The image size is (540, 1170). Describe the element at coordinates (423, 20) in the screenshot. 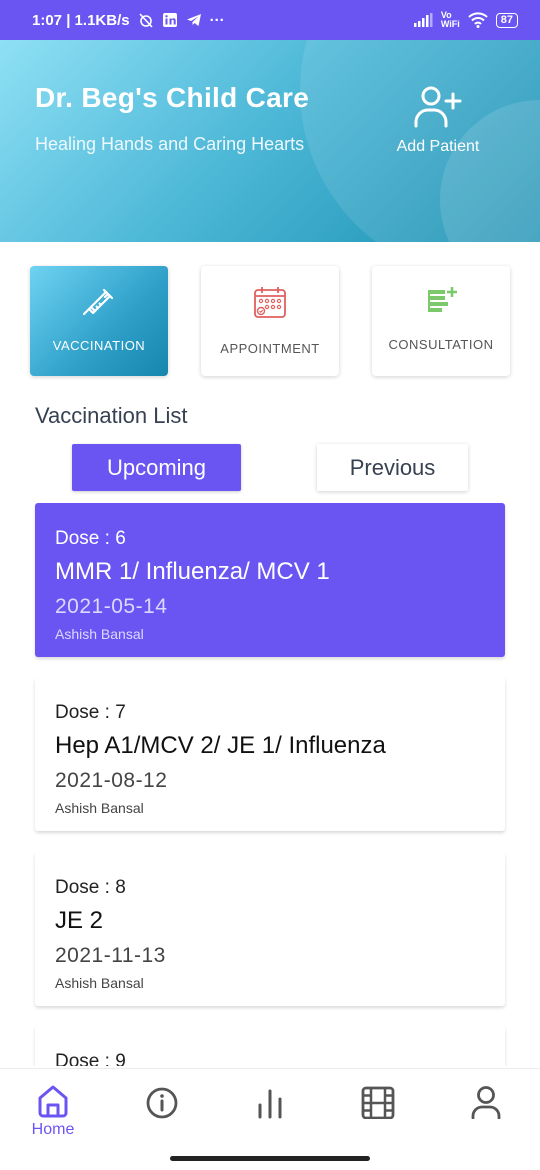

I see `signal-icon` at that location.